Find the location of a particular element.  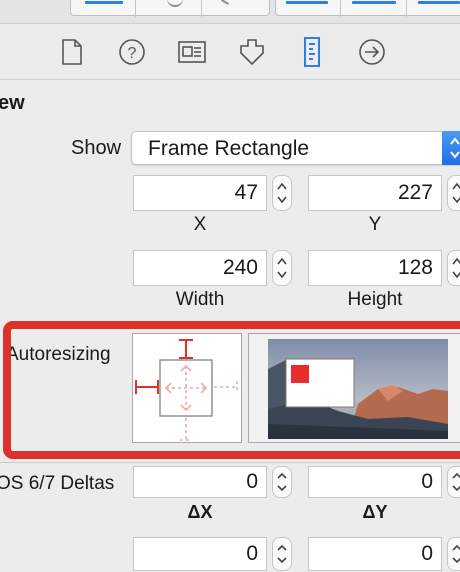

document-icon is located at coordinates (72, 52).